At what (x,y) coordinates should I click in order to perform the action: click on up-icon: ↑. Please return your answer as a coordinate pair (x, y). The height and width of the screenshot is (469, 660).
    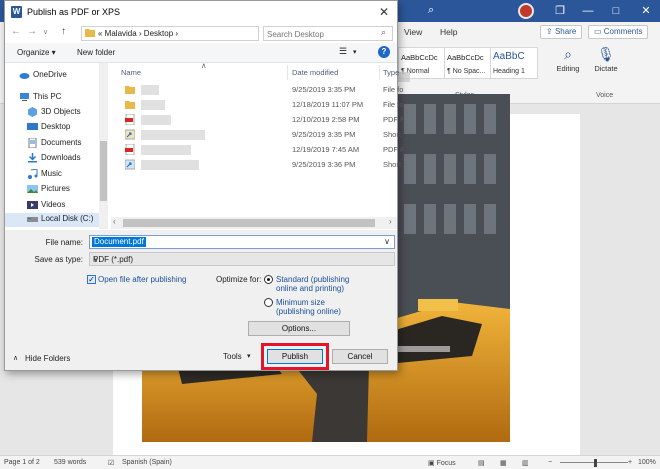
    Looking at the image, I should click on (63, 31).